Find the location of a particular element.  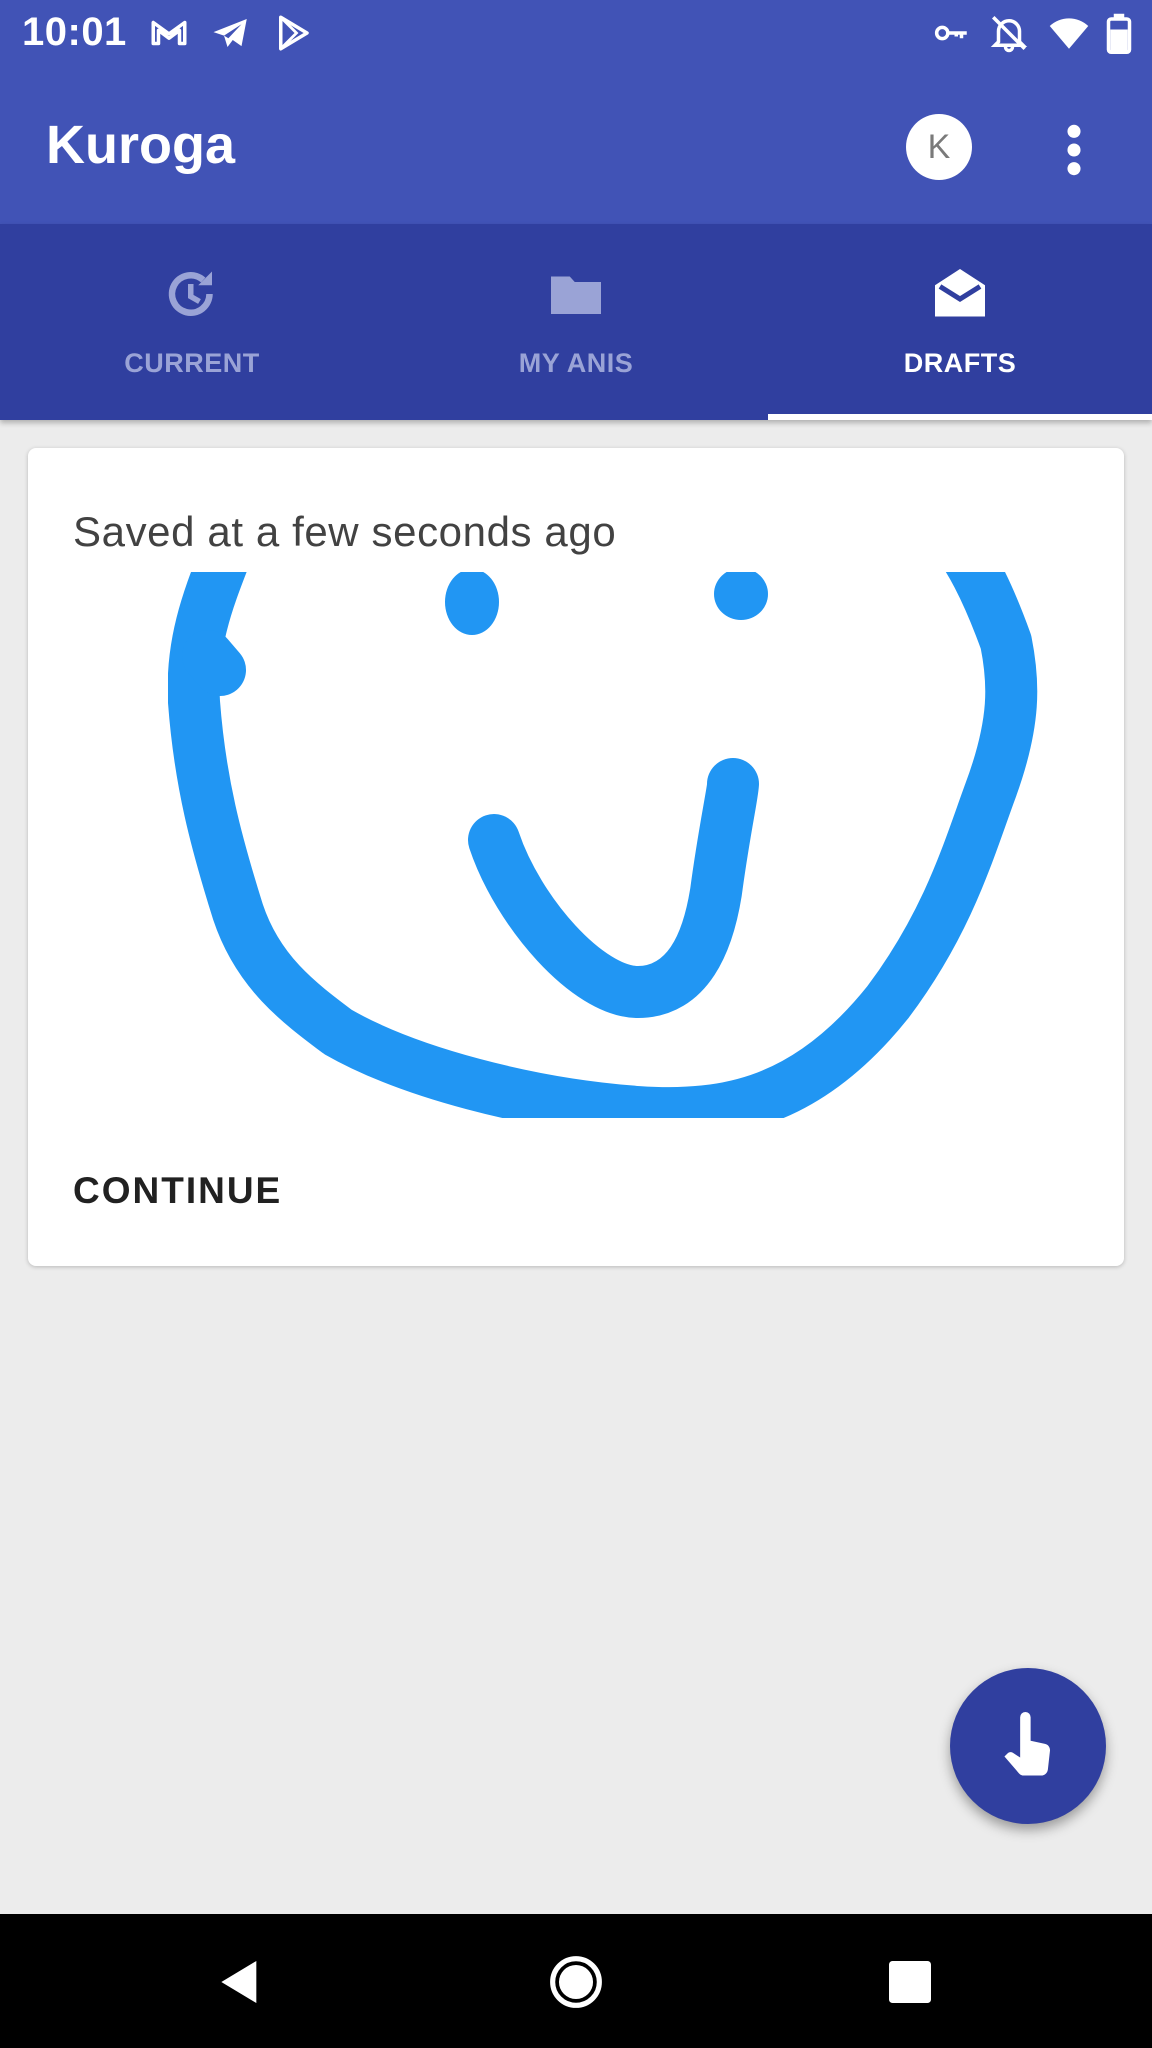

right-eye is located at coordinates (741, 596).